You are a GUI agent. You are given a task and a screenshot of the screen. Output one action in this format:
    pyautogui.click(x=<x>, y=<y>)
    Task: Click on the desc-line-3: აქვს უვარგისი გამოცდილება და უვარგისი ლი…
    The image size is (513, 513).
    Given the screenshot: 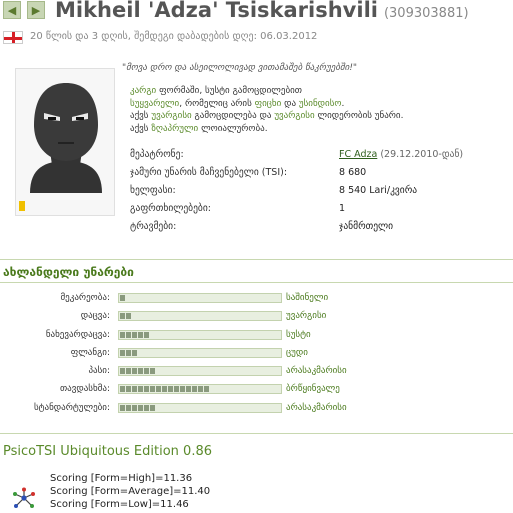 What is the action you would take?
    pyautogui.click(x=267, y=116)
    